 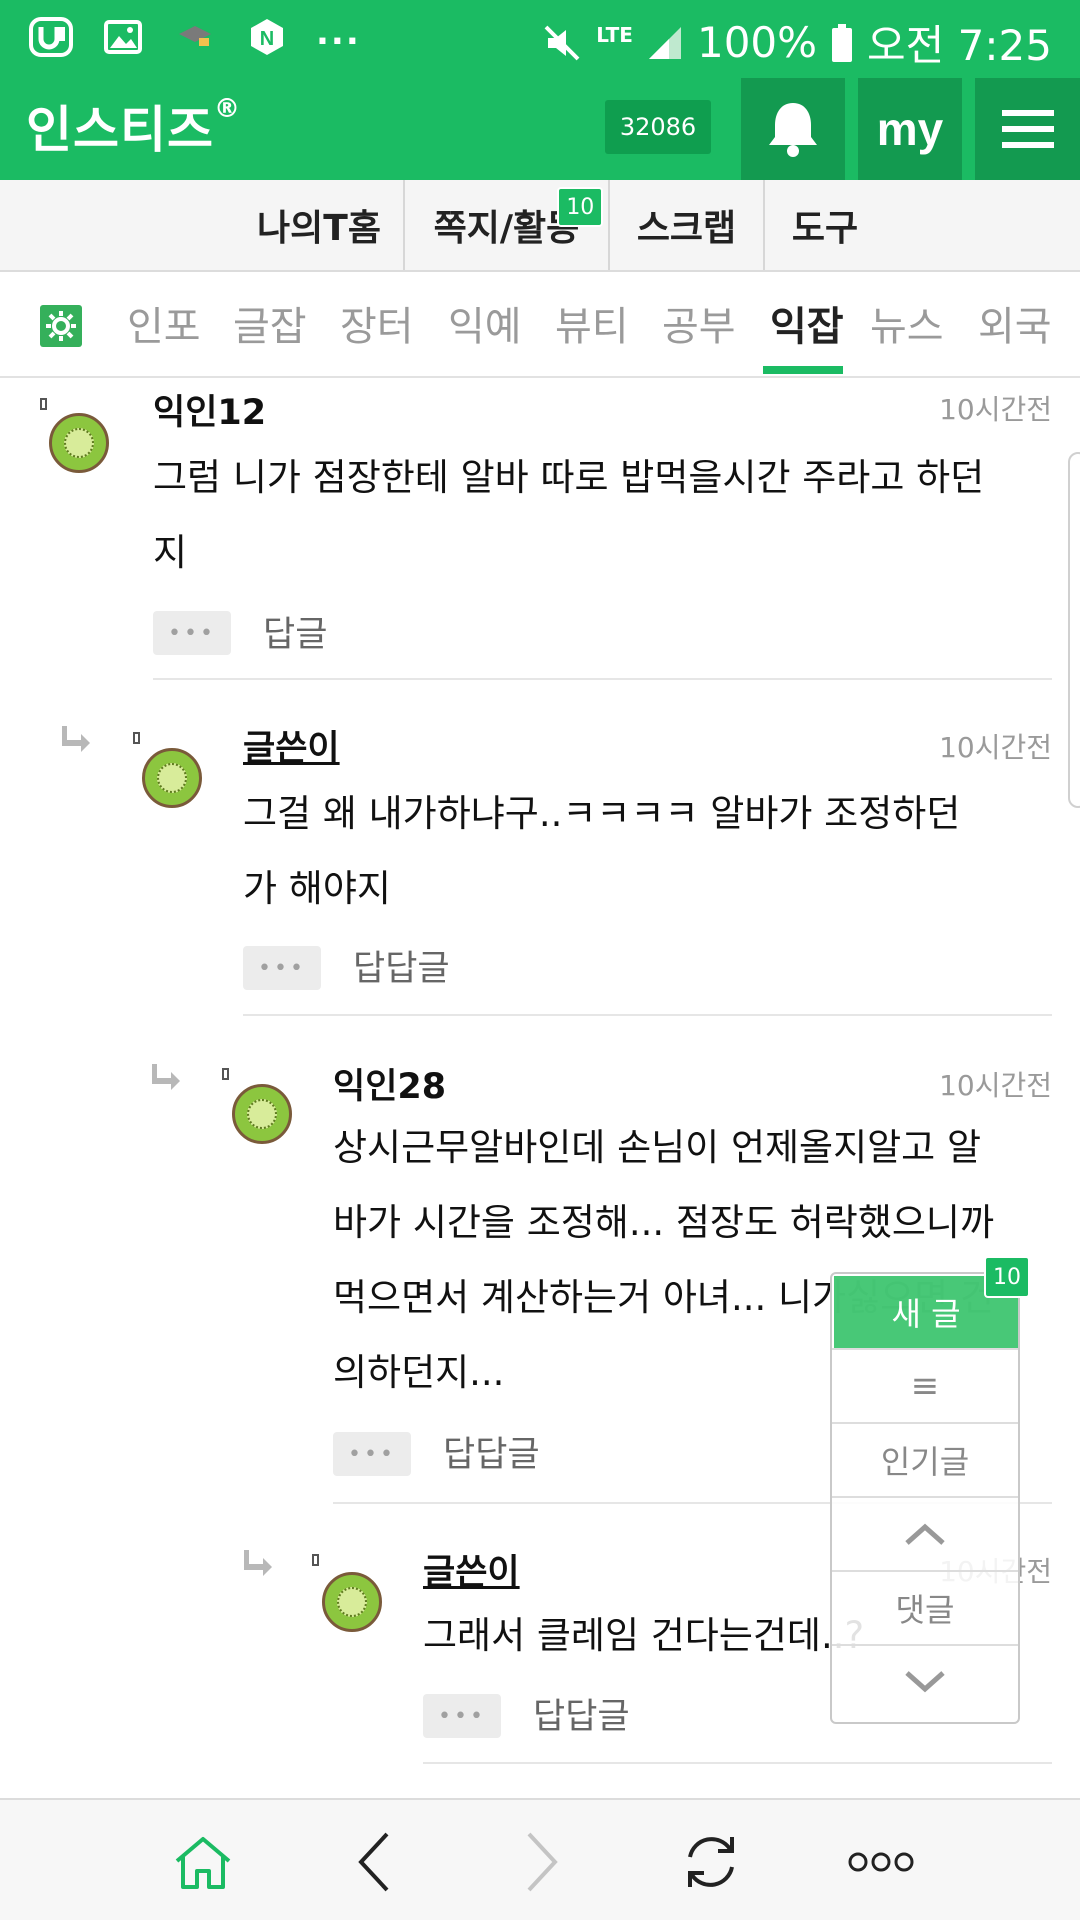 I want to click on edge-scroll-handle, so click(x=1074, y=630).